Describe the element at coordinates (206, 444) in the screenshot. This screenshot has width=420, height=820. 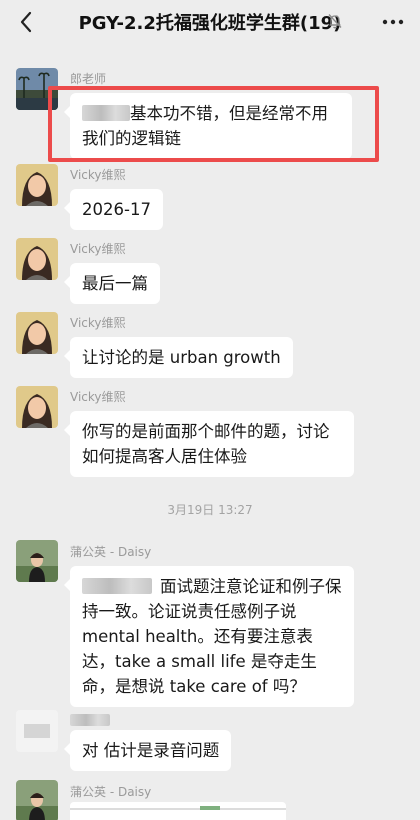
I see `message-text: 你写的是前面那个邮件的题，讨论如何提高客人居住体验` at that location.